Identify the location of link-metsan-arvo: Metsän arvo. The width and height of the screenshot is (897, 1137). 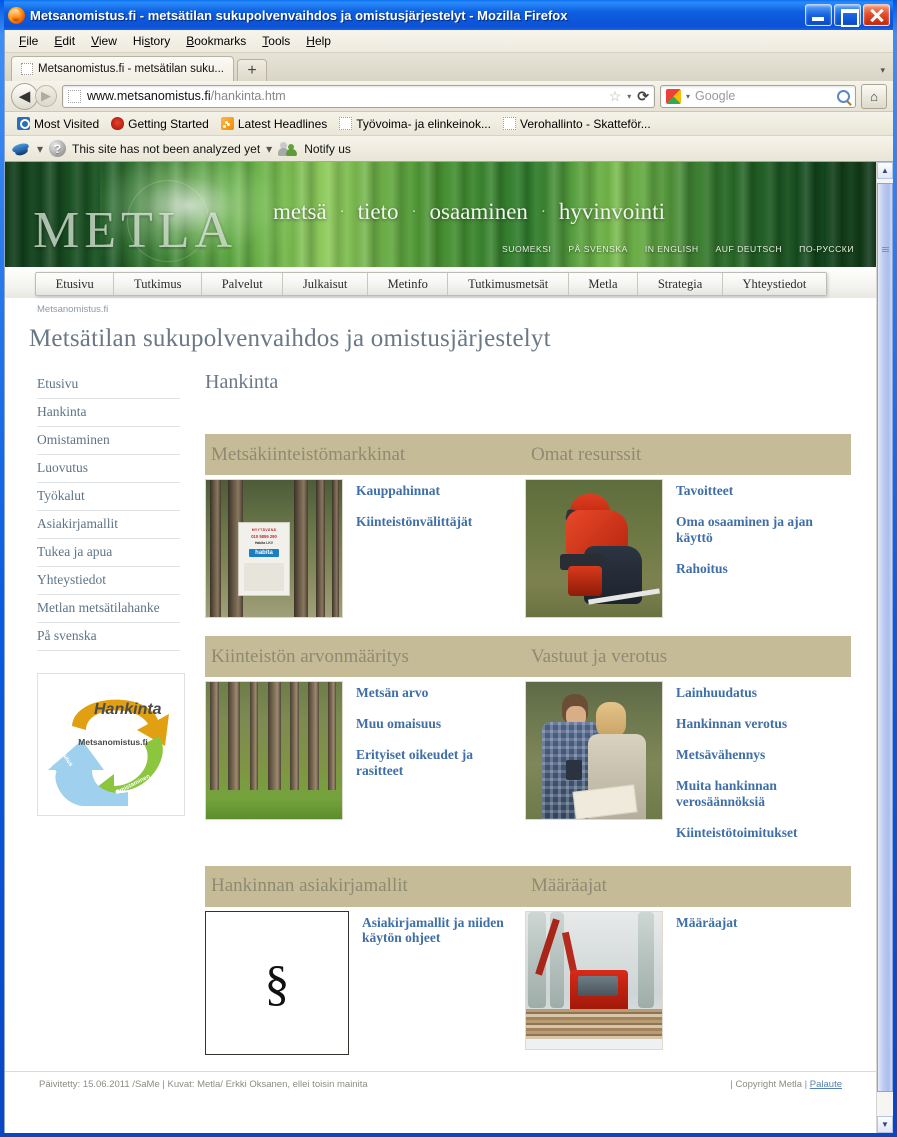
(436, 693).